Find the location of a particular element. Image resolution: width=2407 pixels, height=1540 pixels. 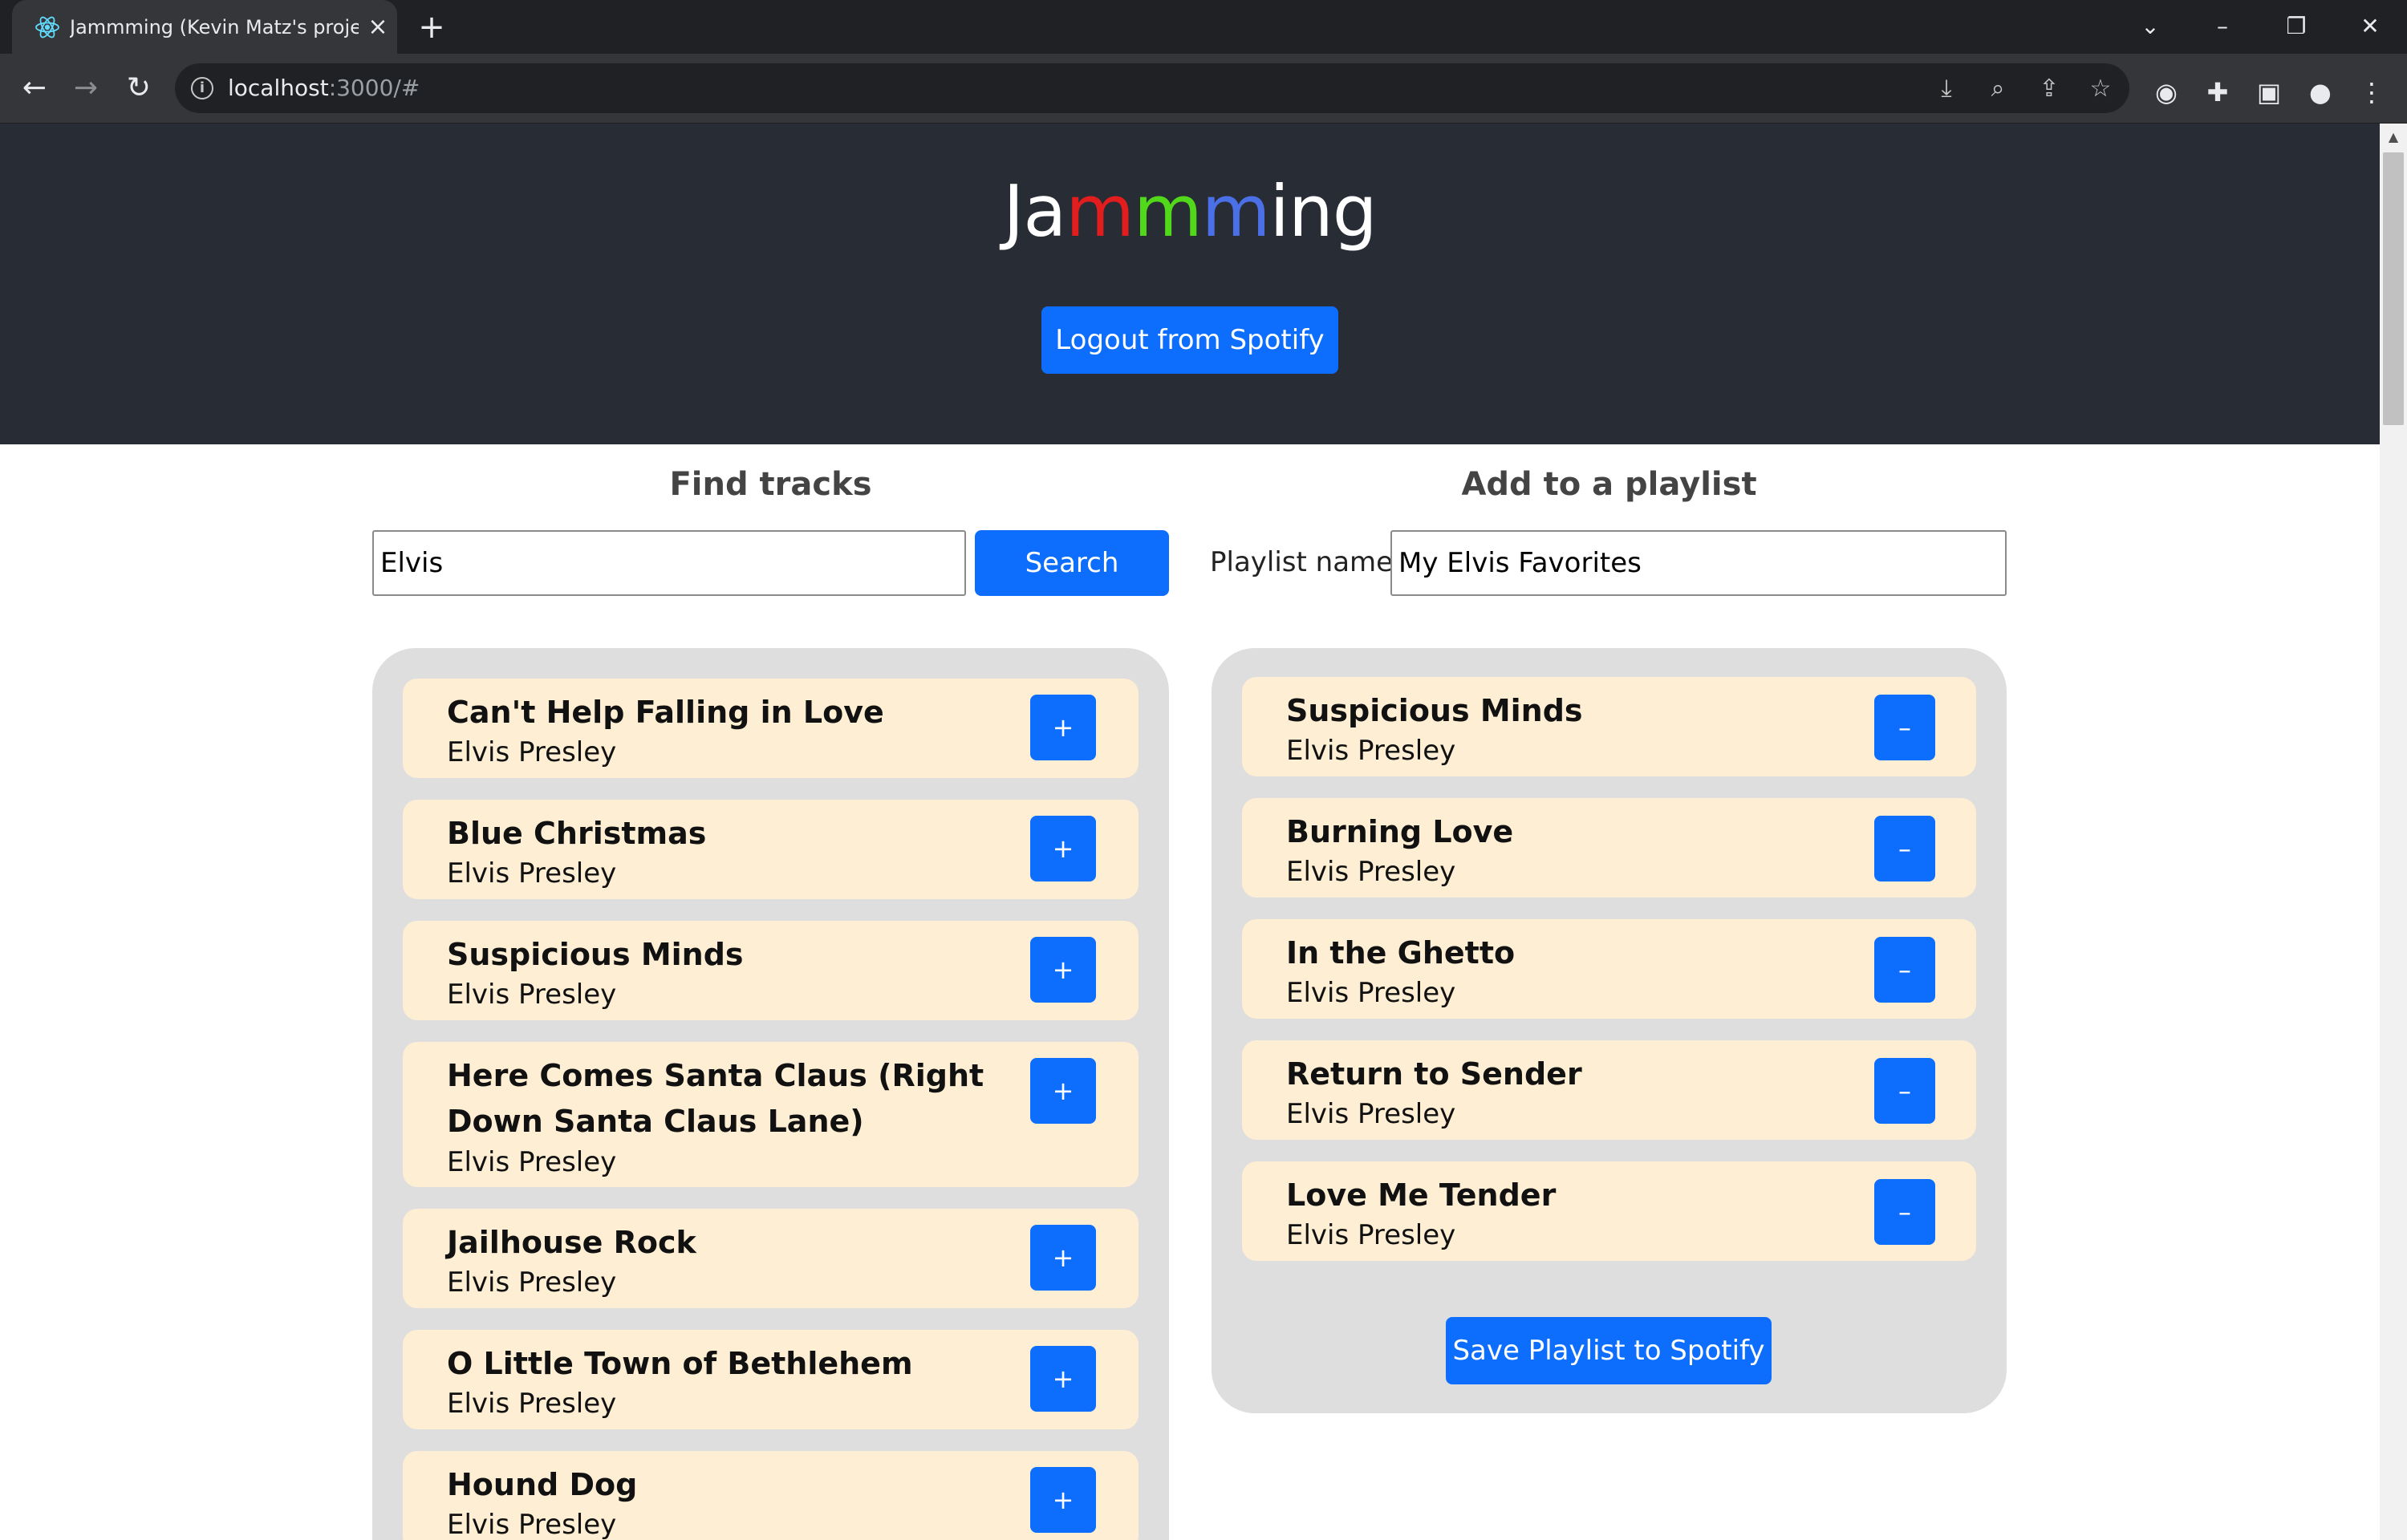

restore-icon: ❐ is located at coordinates (2296, 27).